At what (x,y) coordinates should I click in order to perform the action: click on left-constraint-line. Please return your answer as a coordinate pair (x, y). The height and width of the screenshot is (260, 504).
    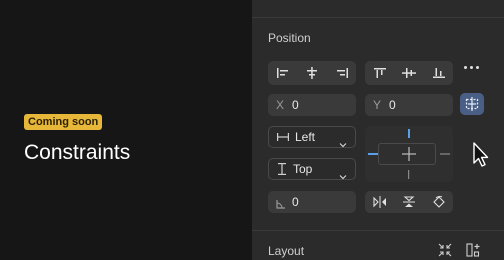
    Looking at the image, I should click on (373, 154).